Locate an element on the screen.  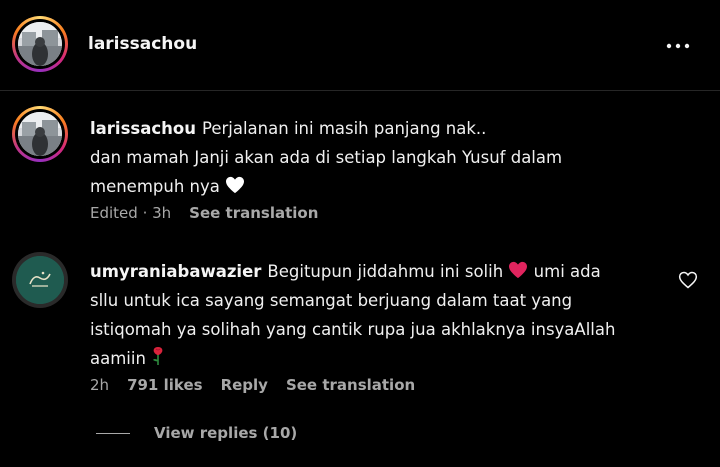
header-username: larissachou is located at coordinates (142, 44).